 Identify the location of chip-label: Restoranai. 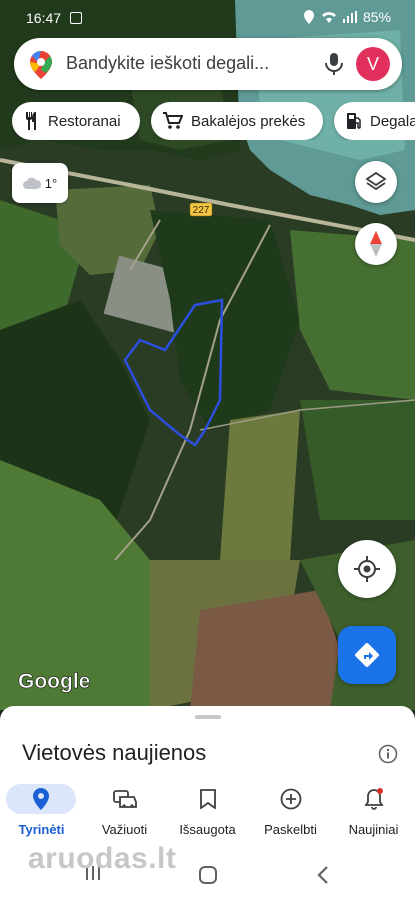
(84, 121).